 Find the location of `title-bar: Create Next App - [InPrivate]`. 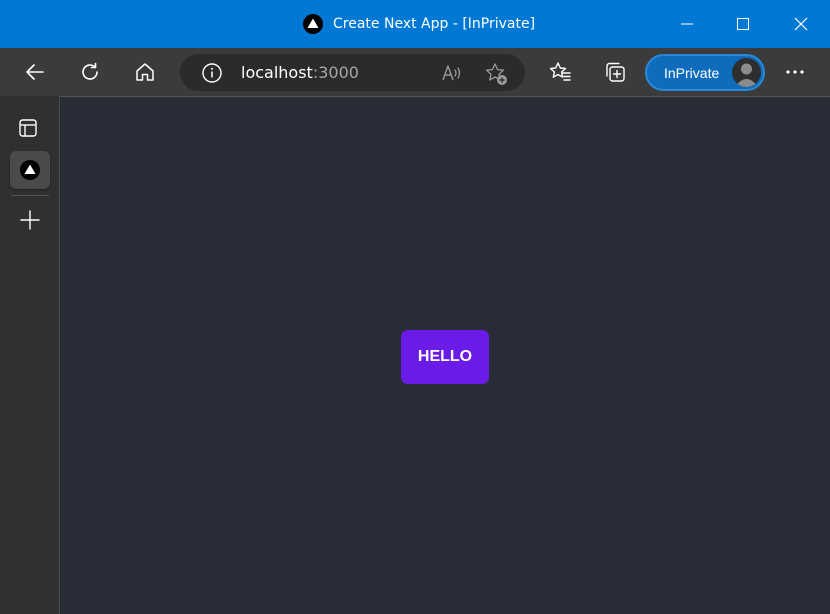

title-bar: Create Next App - [InPrivate] is located at coordinates (415, 24).